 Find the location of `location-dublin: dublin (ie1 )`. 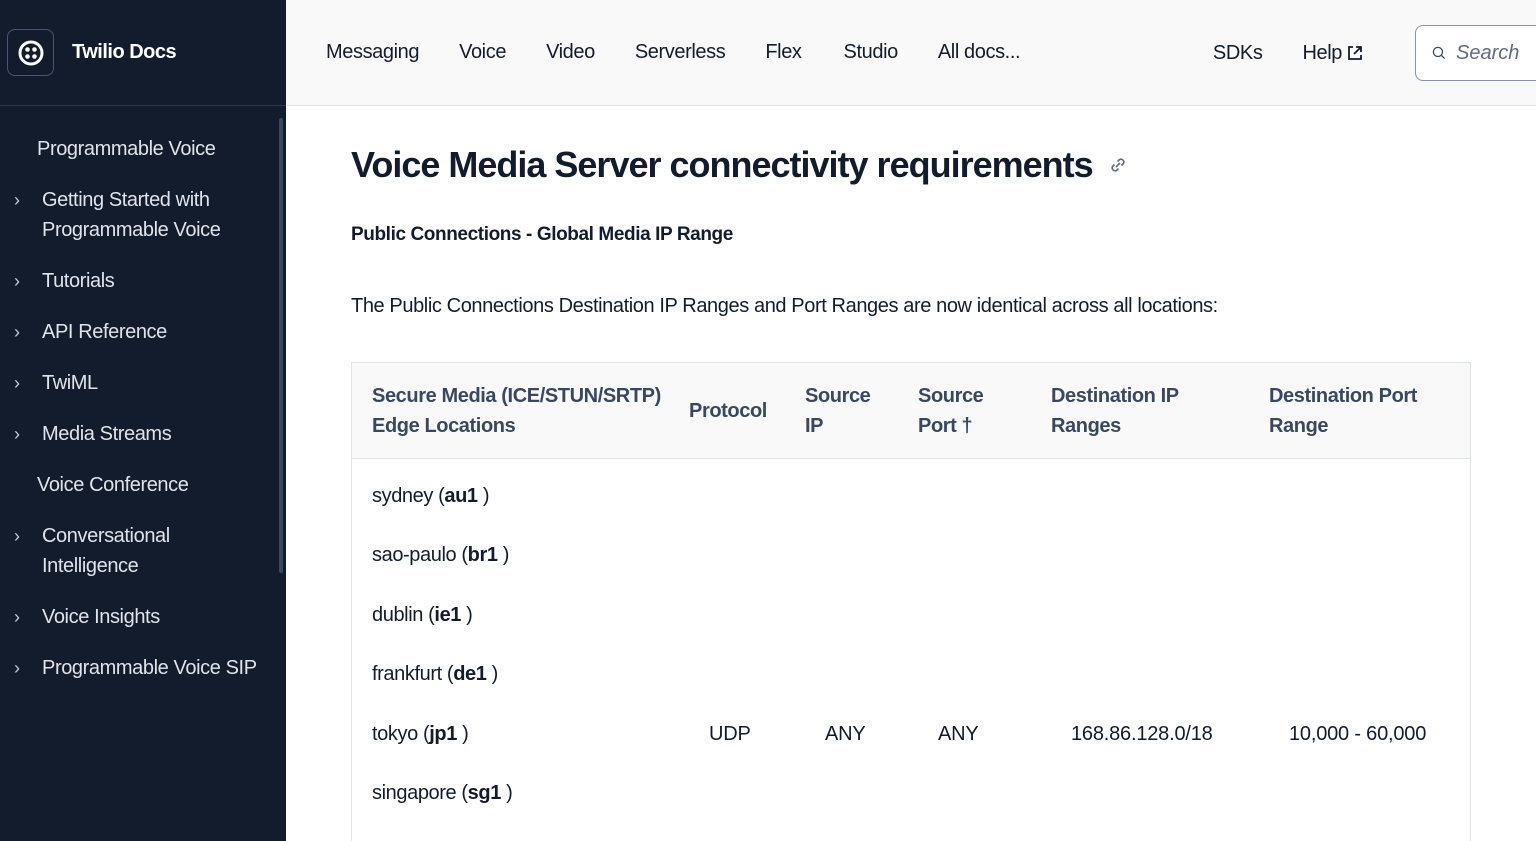

location-dublin: dublin (ie1 ) is located at coordinates (422, 615).